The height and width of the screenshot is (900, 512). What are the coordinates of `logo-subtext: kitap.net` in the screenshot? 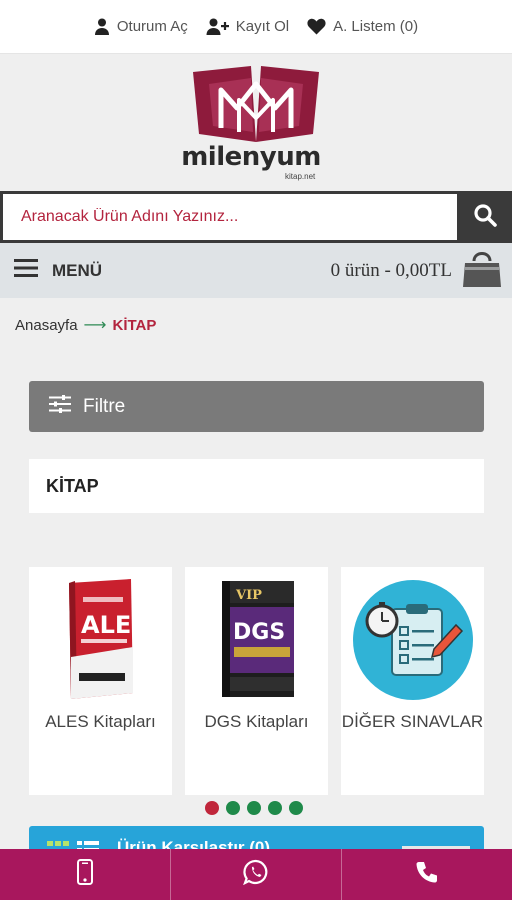 It's located at (300, 176).